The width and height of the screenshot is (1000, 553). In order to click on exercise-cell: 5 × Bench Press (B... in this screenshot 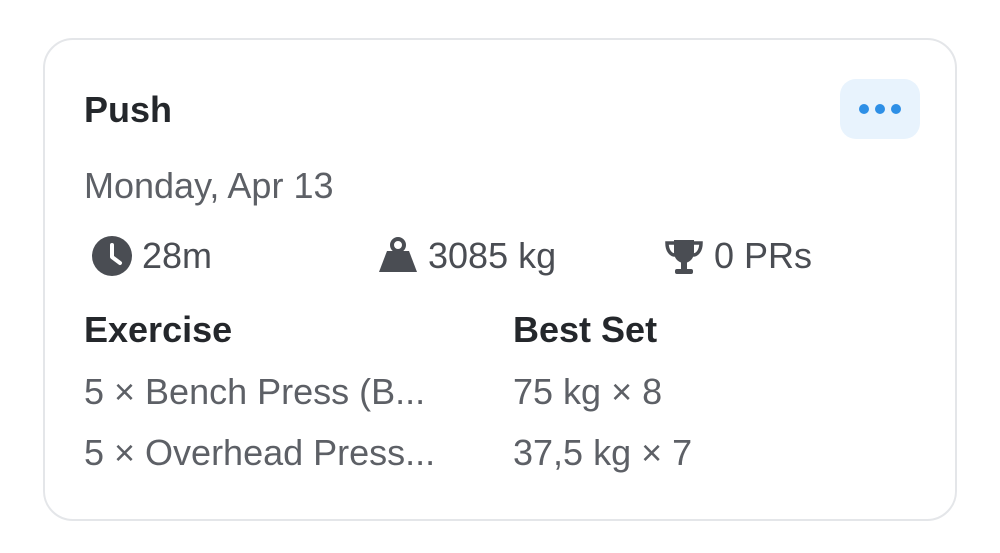, I will do `click(255, 391)`.